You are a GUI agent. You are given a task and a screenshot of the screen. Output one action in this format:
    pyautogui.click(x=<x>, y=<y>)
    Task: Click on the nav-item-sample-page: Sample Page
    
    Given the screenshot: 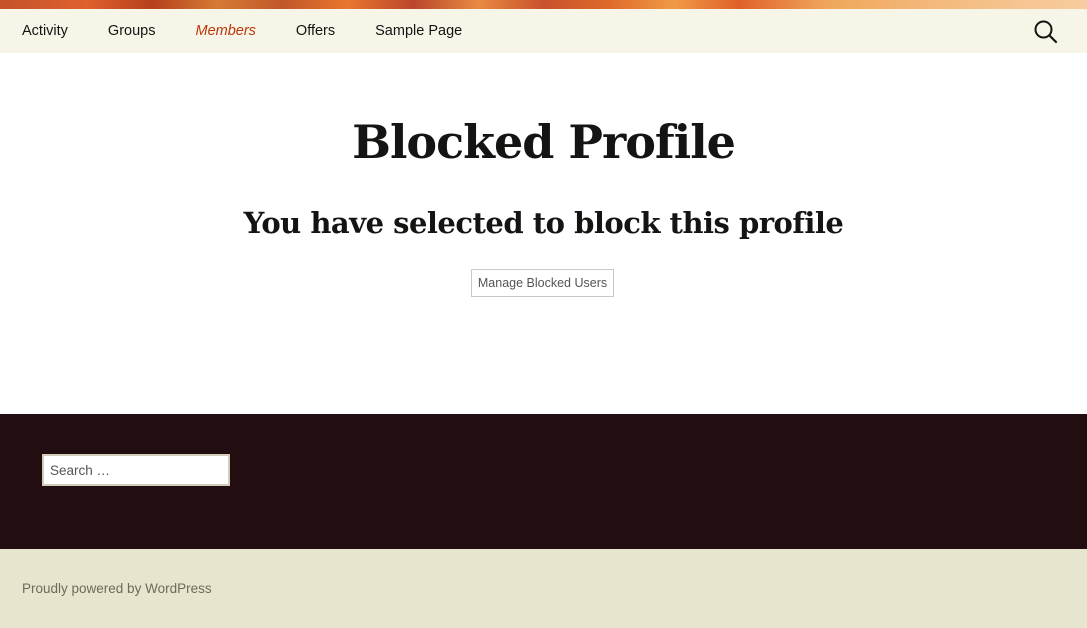 What is the action you would take?
    pyautogui.click(x=418, y=31)
    